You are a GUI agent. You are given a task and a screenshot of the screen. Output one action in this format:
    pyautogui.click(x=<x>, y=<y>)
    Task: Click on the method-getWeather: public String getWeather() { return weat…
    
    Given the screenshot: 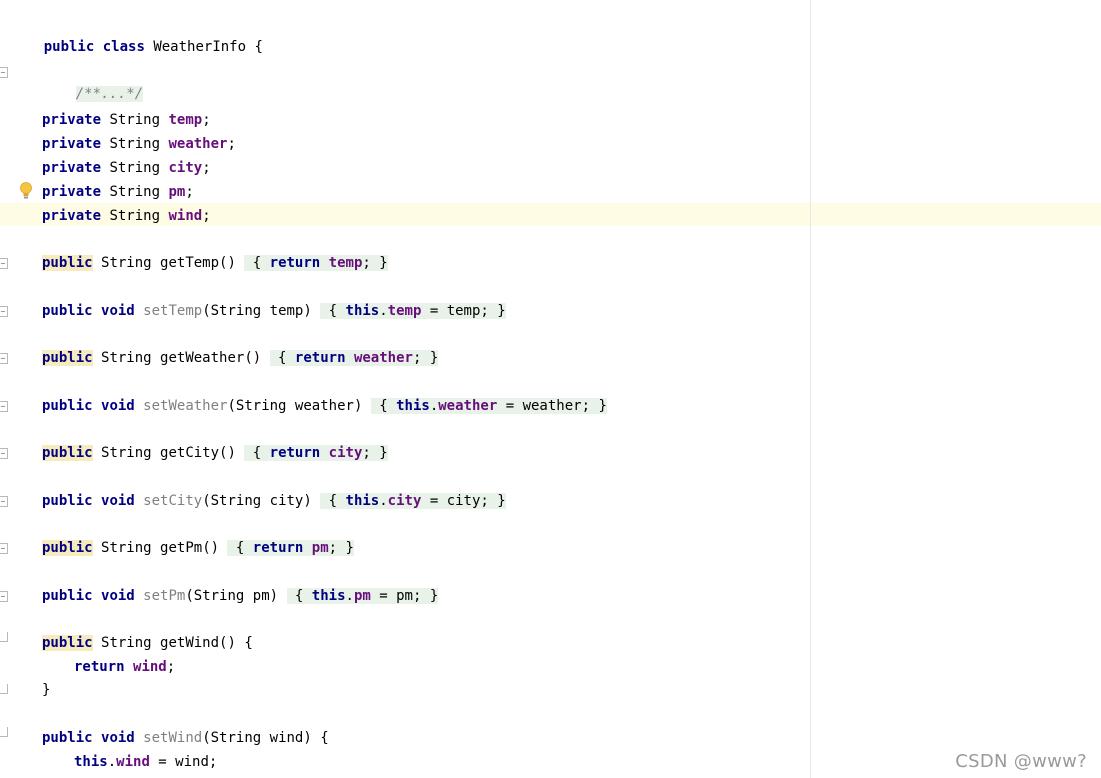 What is the action you would take?
    pyautogui.click(x=240, y=358)
    